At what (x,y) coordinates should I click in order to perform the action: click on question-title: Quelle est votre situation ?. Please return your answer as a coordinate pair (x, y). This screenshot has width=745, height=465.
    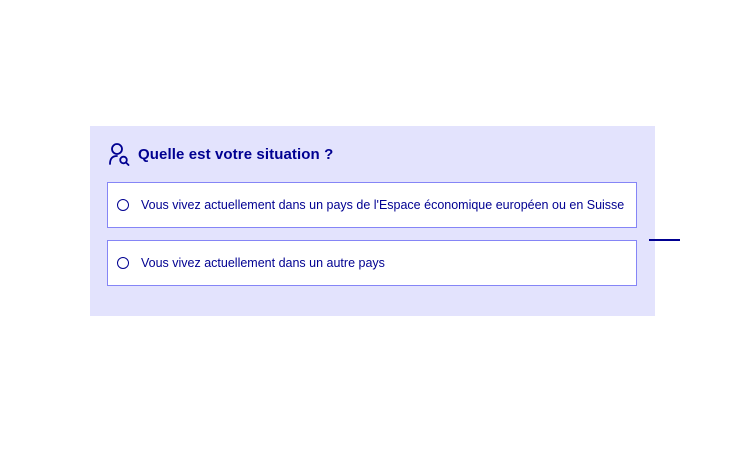
    Looking at the image, I should click on (236, 154).